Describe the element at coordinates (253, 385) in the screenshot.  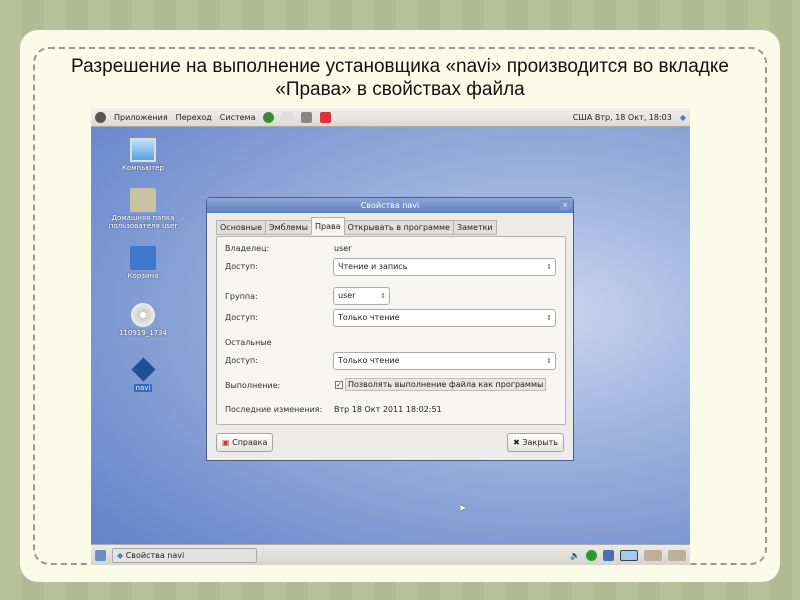
I see `exec-label: Выполнение:` at that location.